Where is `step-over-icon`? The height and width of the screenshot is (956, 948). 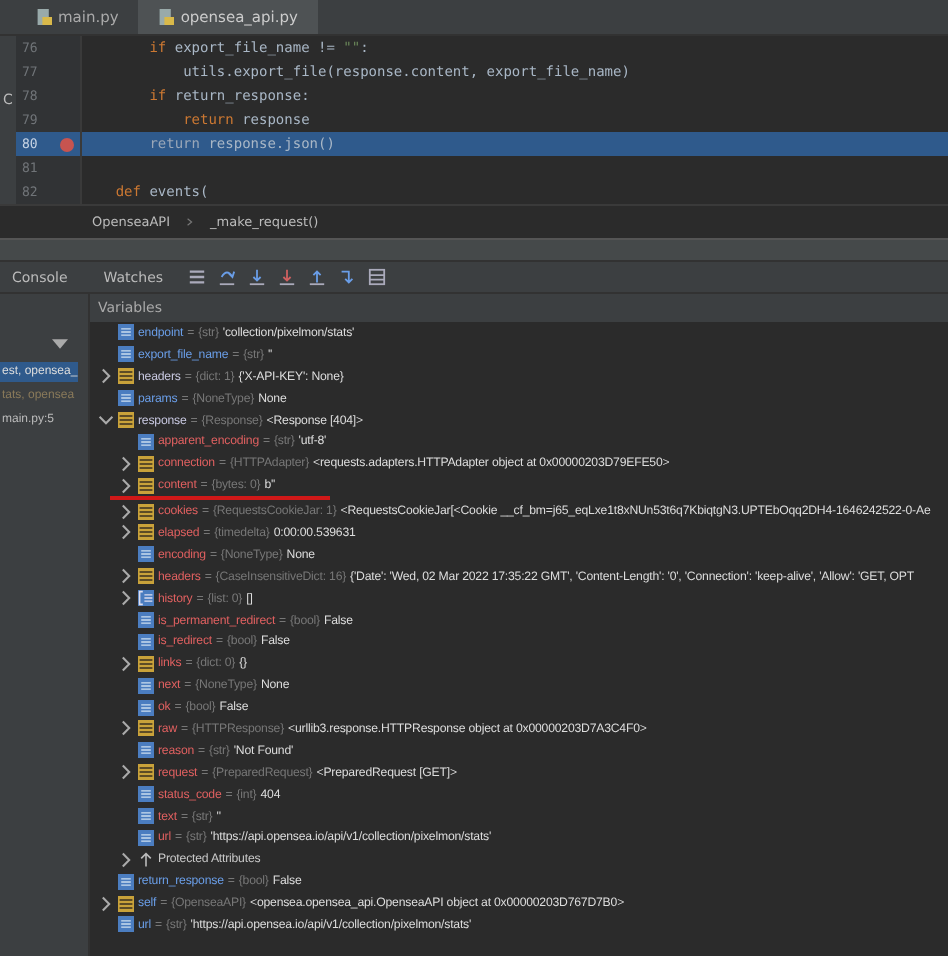 step-over-icon is located at coordinates (226, 277).